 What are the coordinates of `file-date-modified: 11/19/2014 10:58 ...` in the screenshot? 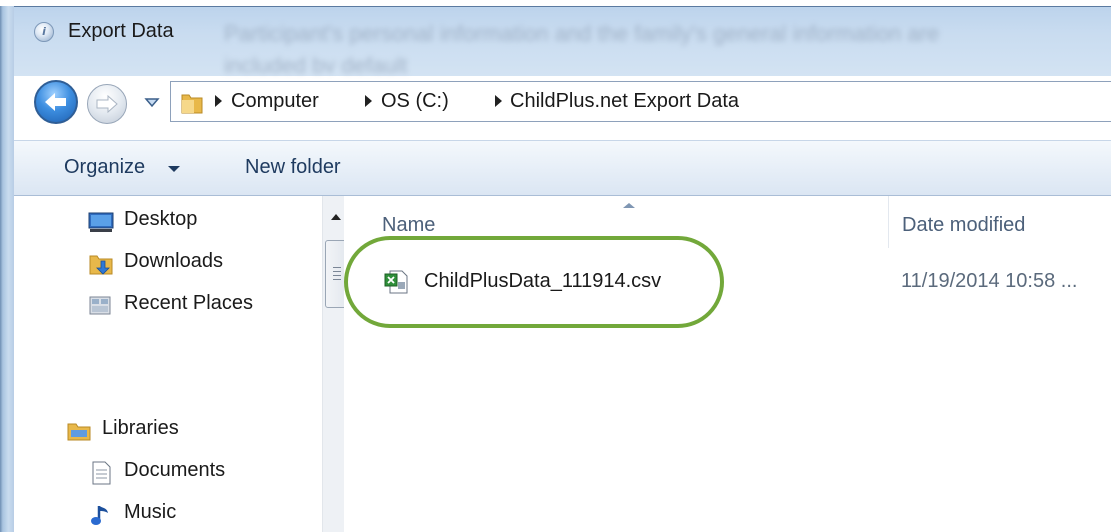 It's located at (989, 281).